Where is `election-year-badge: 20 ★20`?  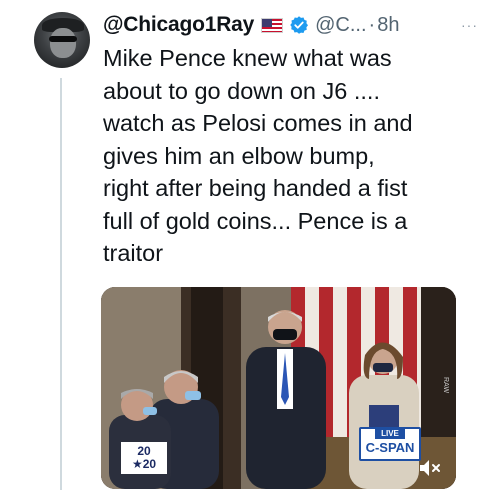 election-year-badge: 20 ★20 is located at coordinates (144, 458).